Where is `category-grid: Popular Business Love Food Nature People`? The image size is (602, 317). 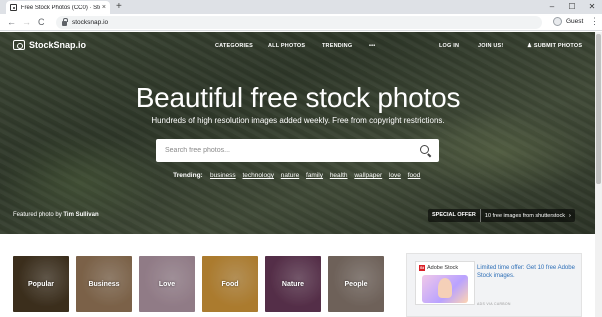
category-grid: Popular Business Love Food Nature People is located at coordinates (199, 284).